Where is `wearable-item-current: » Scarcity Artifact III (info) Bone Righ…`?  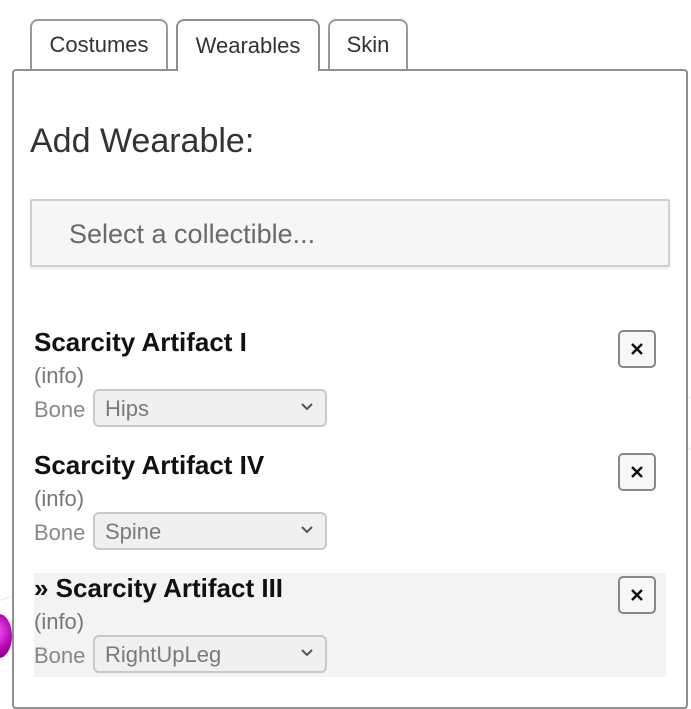 wearable-item-current: » Scarcity Artifact III (info) Bone Righ… is located at coordinates (350, 625).